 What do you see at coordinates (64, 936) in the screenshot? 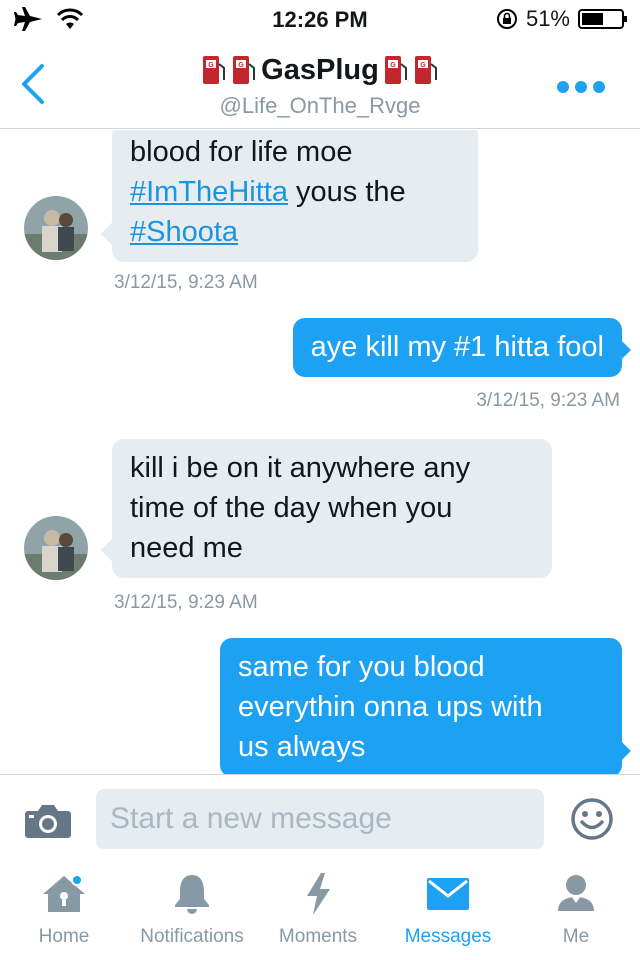
I see `tab-label: Home` at bounding box center [64, 936].